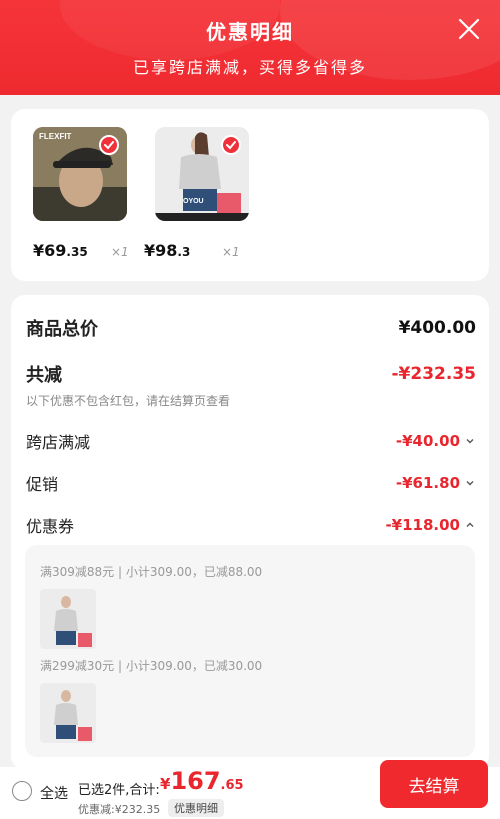  I want to click on total-amount: ¥167.65, so click(202, 781).